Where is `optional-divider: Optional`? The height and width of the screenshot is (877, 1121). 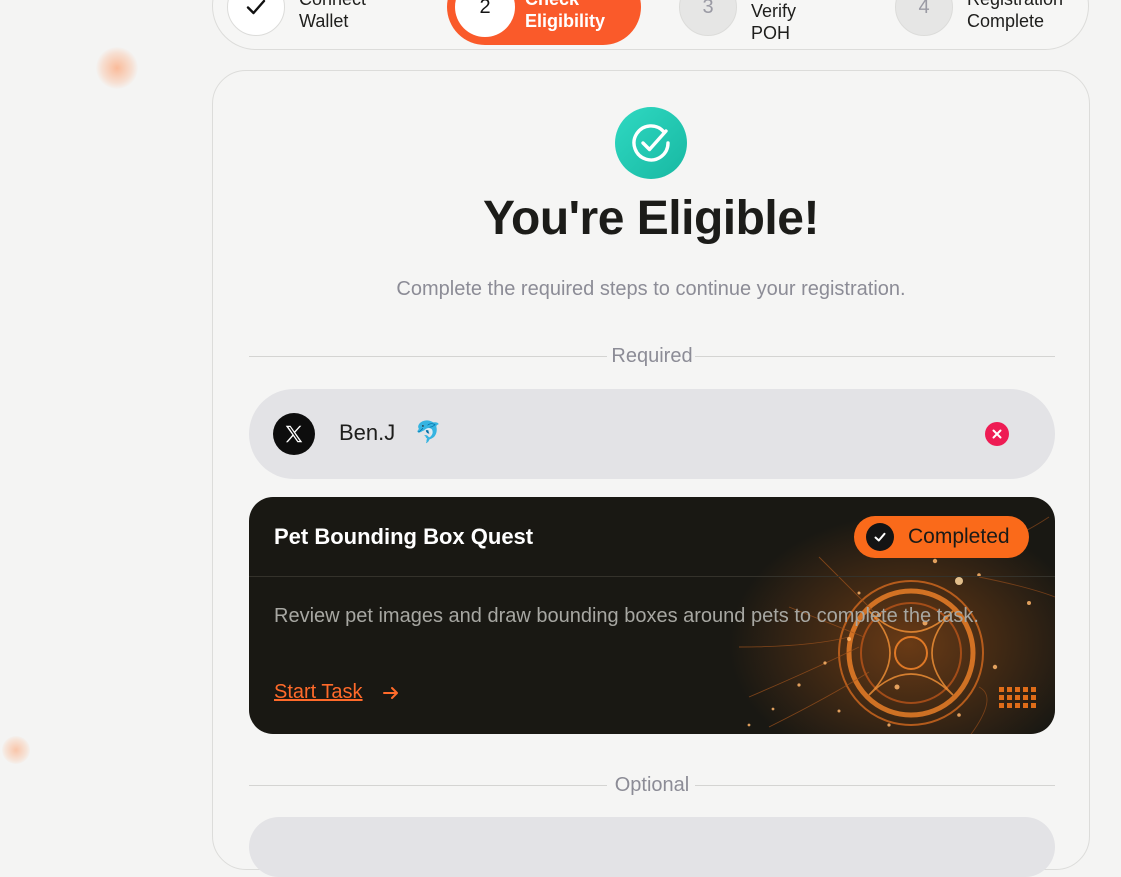
optional-divider: Optional is located at coordinates (652, 785).